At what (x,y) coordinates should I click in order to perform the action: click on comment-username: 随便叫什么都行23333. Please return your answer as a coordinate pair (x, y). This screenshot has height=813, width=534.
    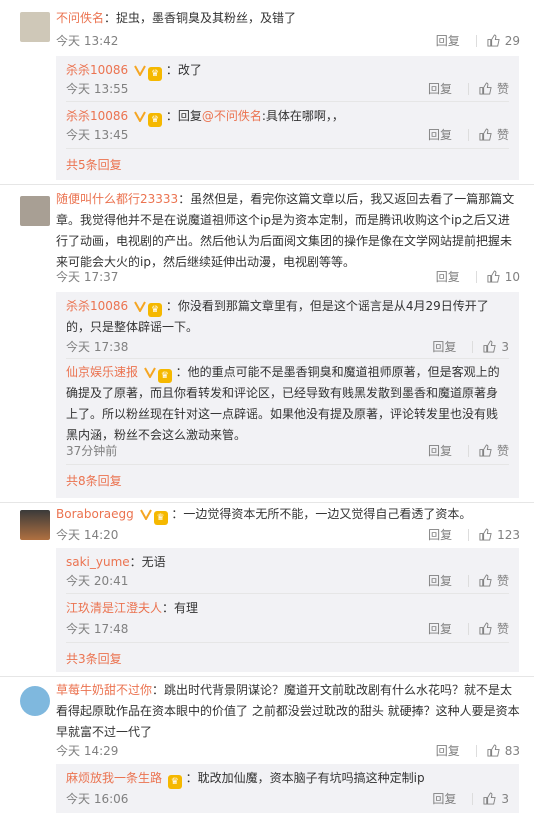
    Looking at the image, I should click on (117, 199).